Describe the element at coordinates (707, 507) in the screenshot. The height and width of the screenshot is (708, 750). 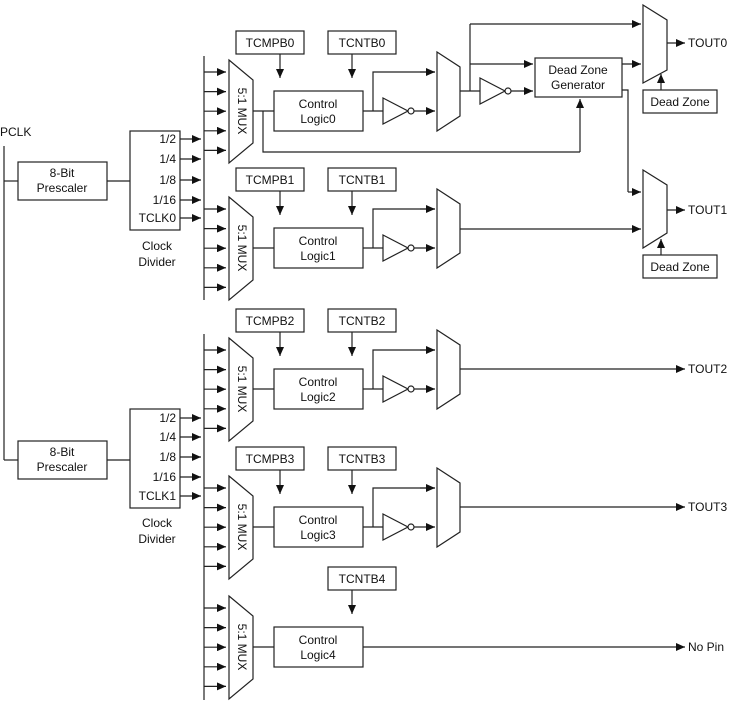
I see `tout3-label: TOUT3` at that location.